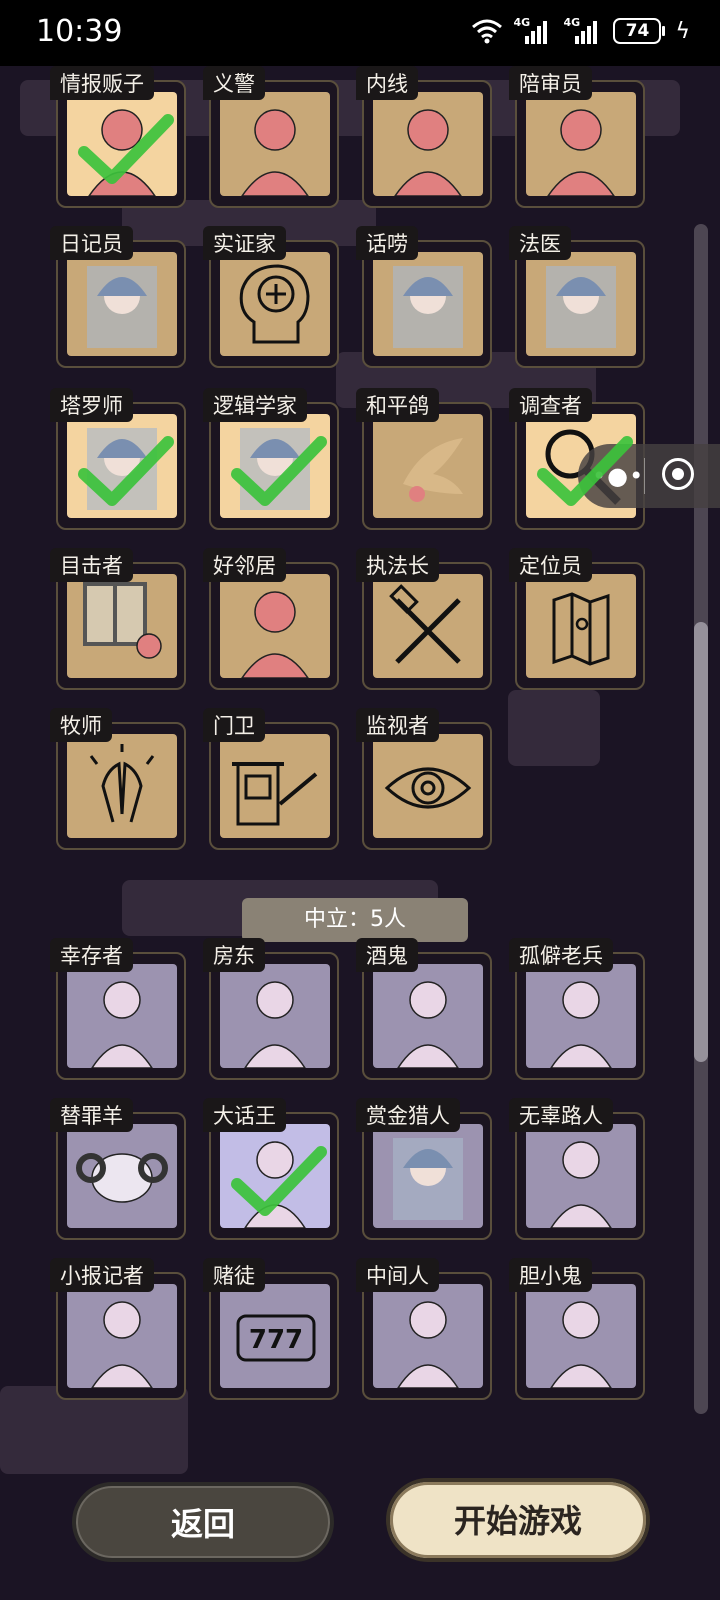 This screenshot has height=1600, width=720. I want to click on role-card: 酒鬼, so click(425, 1010).